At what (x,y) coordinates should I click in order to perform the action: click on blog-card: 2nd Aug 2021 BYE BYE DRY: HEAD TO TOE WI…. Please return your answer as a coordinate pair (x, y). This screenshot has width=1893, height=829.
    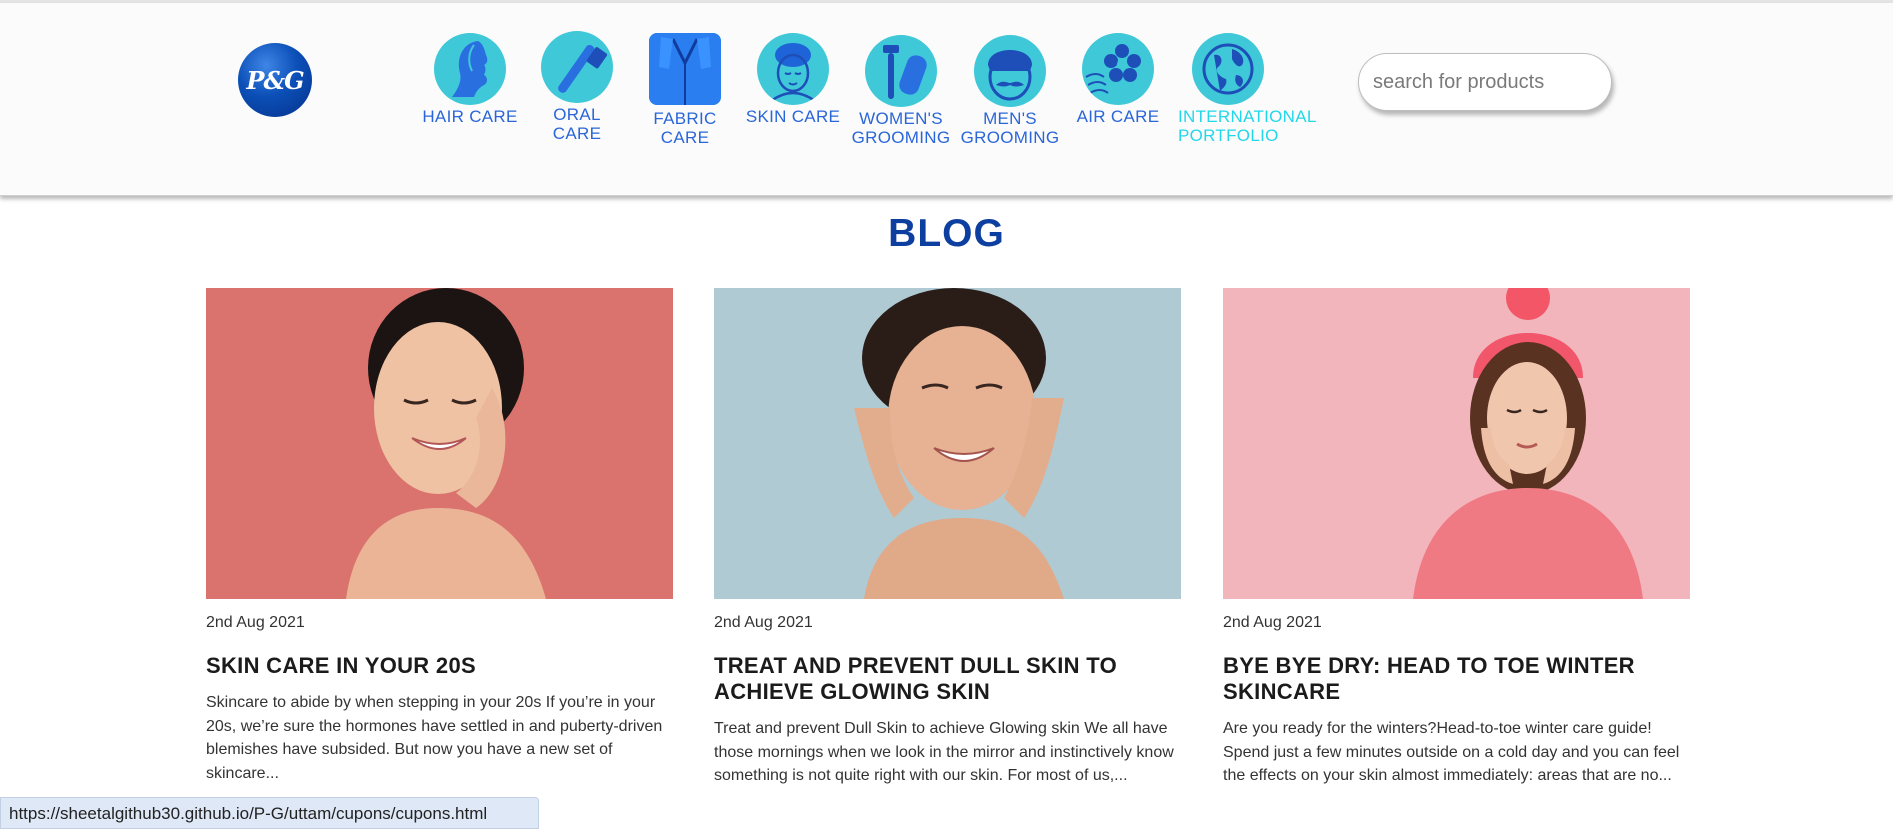
    Looking at the image, I should click on (1456, 536).